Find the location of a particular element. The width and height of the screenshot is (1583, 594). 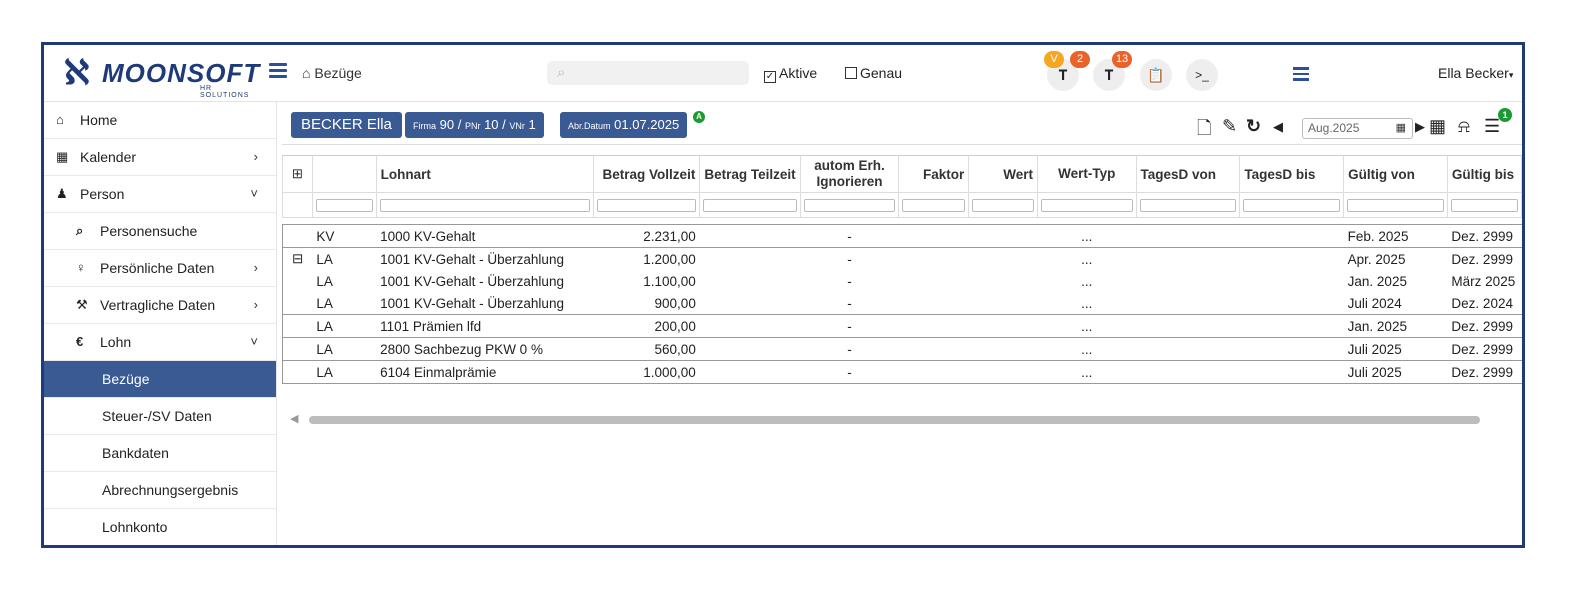

column-header-gueltig-von: Gültig von is located at coordinates (1395, 174).